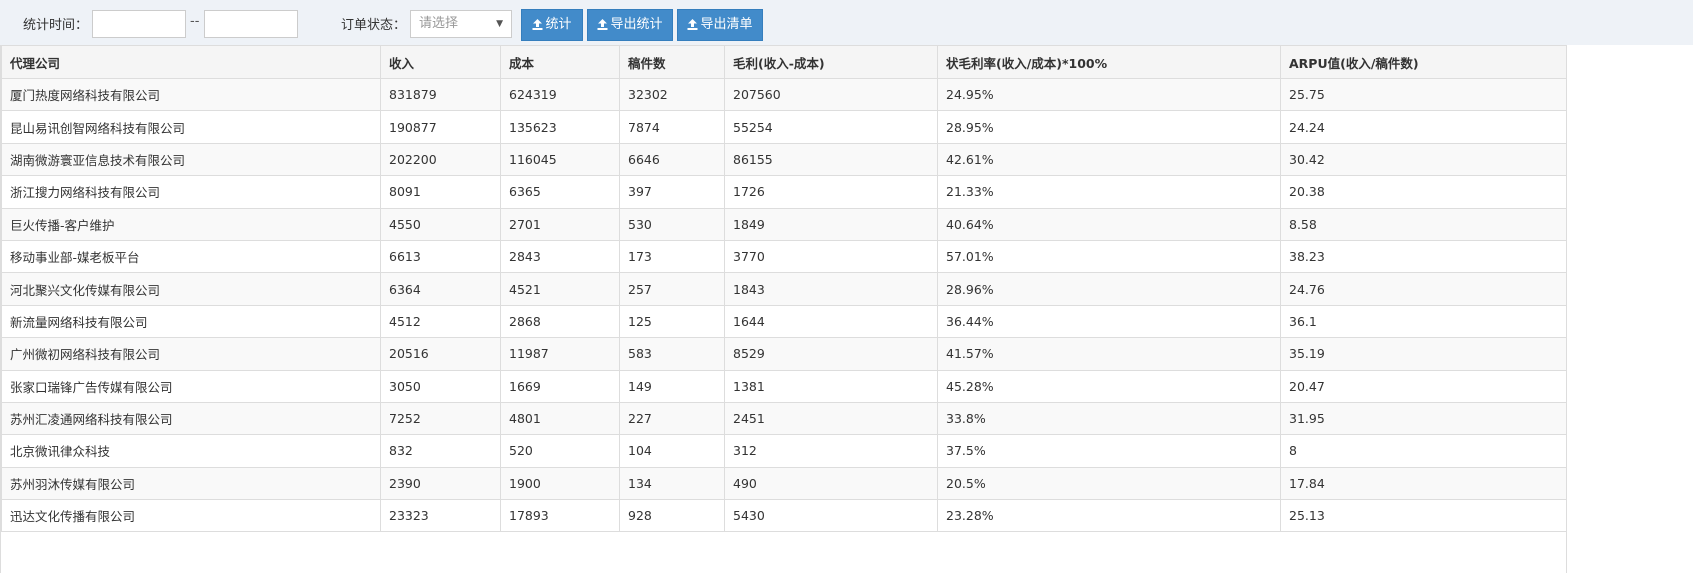  Describe the element at coordinates (831, 127) in the screenshot. I see `cell-gross-profit: 55254` at that location.